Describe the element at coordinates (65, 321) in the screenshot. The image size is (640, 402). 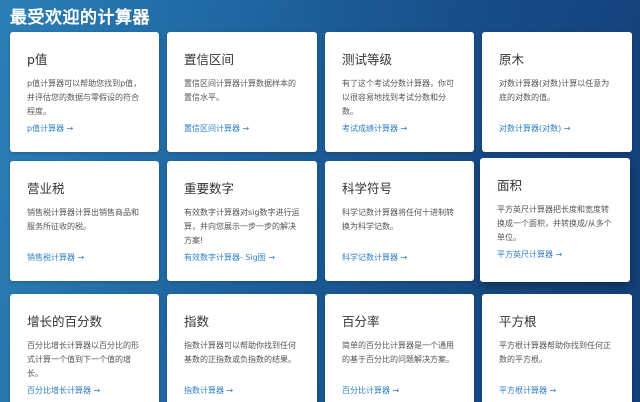
I see `card-title: 增长的百分数` at that location.